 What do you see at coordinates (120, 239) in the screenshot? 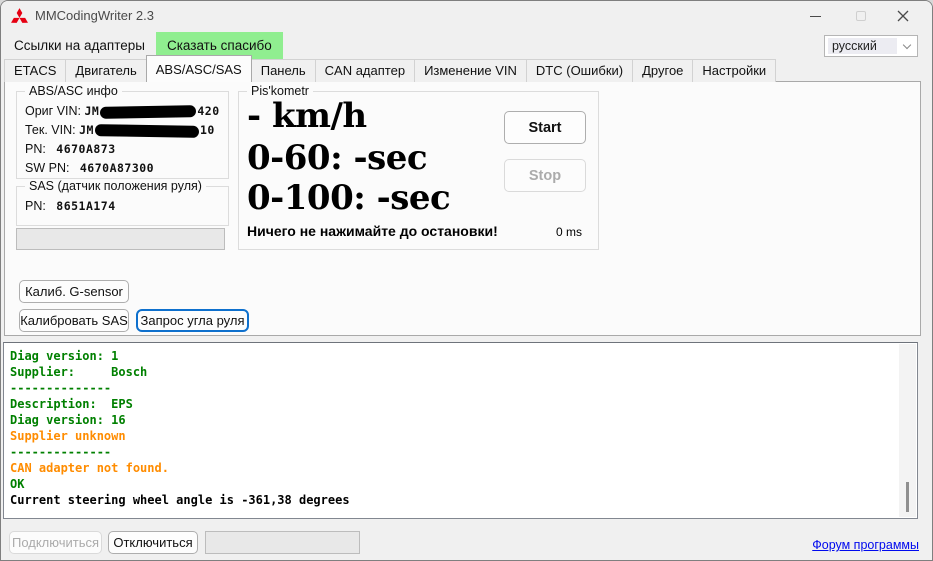
I see `side-progress-bar` at bounding box center [120, 239].